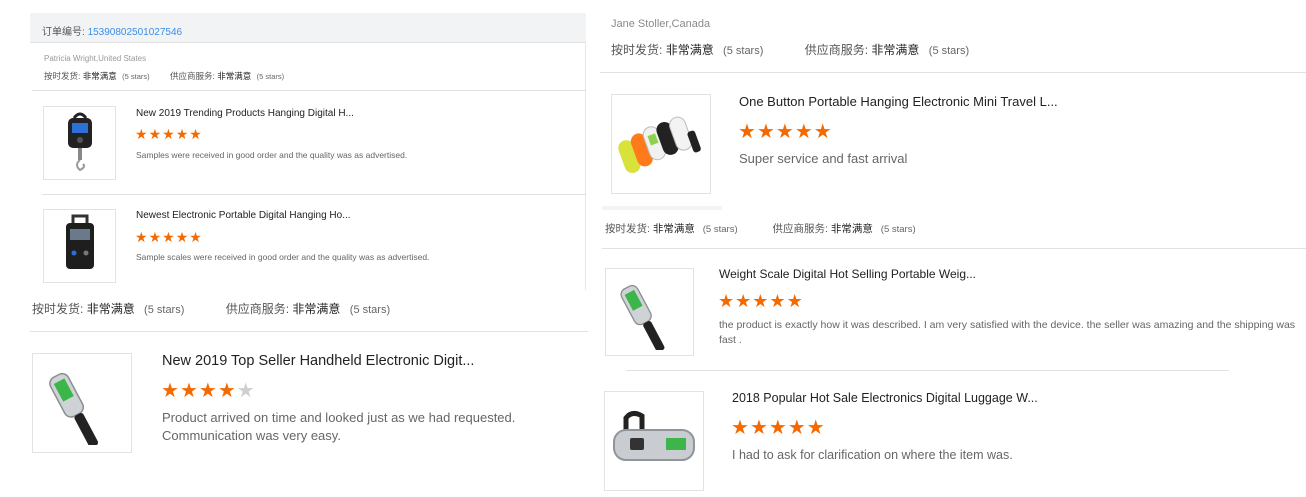 This screenshot has height=497, width=1306. I want to click on order-number-label: 订单编号:, so click(63, 32).